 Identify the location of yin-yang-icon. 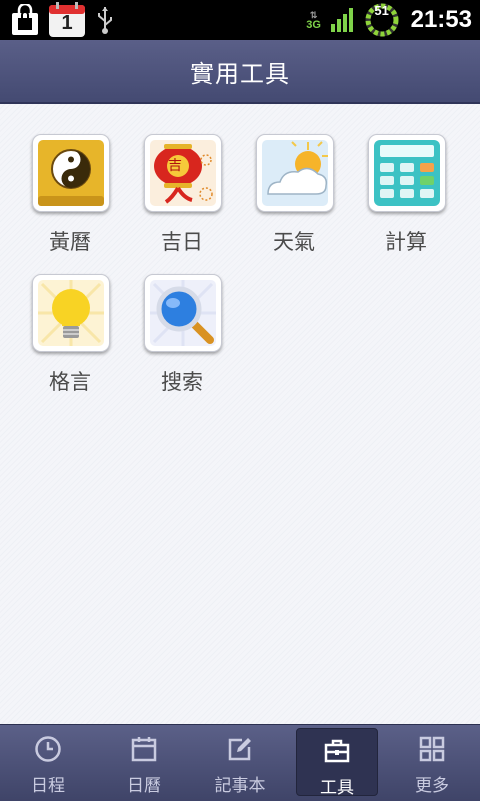
(71, 173).